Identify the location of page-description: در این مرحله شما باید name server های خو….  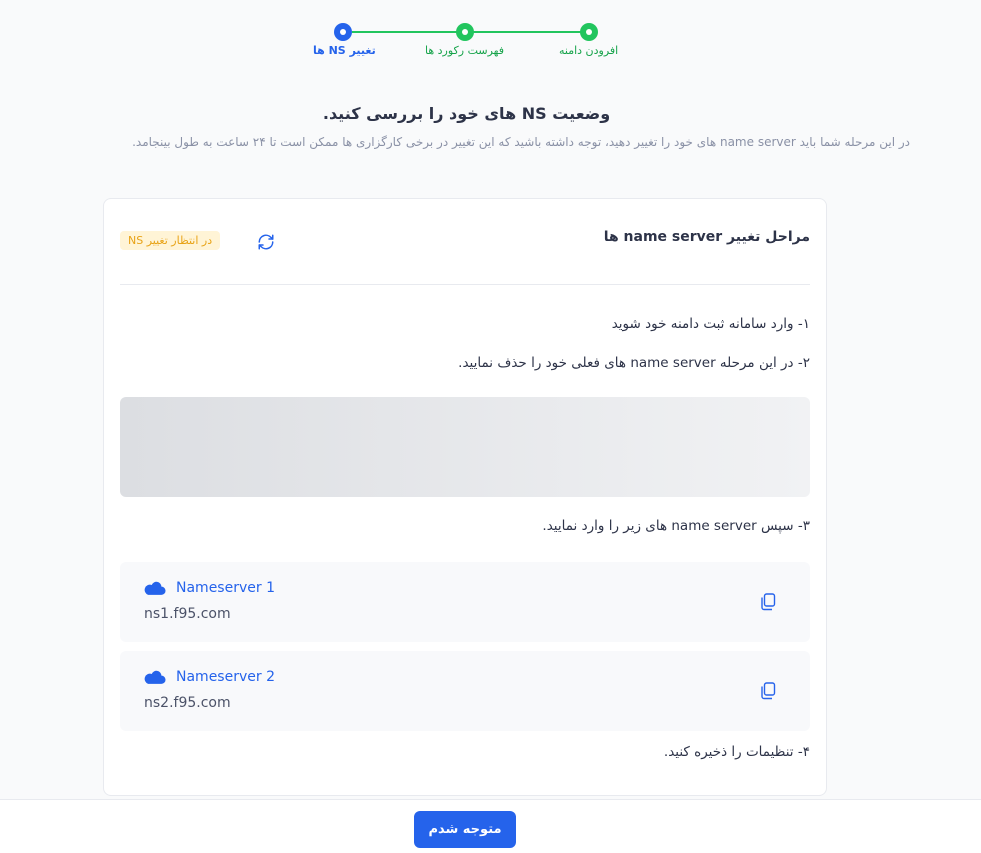
(521, 142).